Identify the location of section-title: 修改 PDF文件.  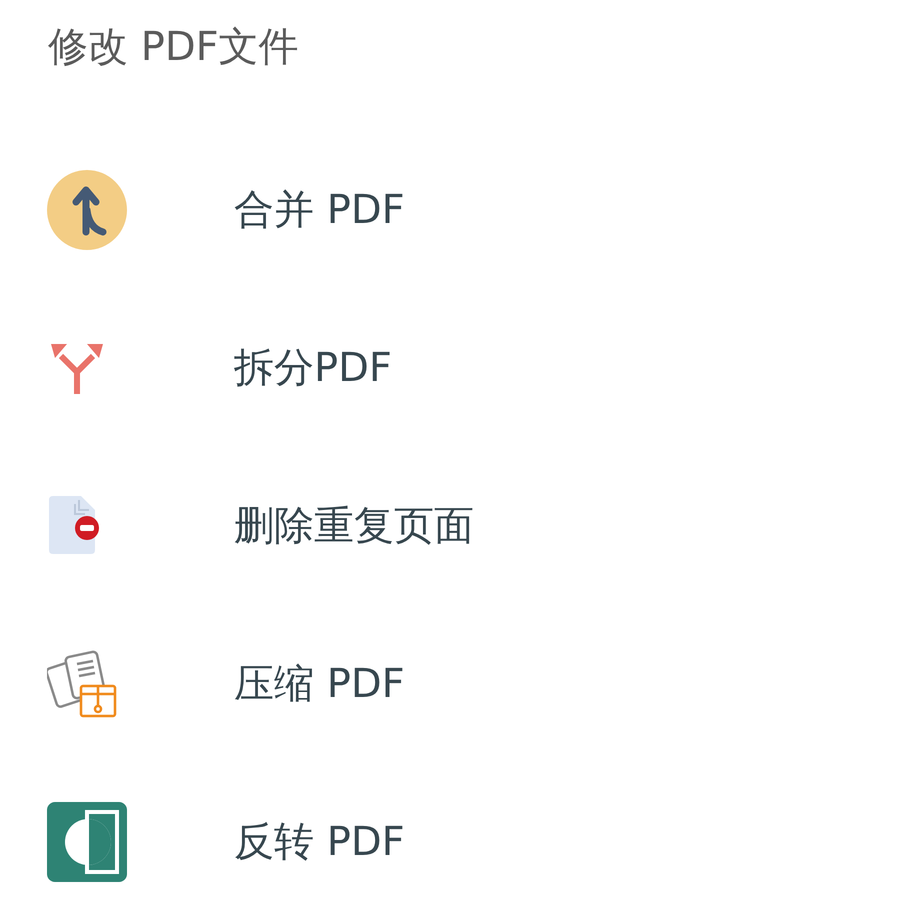
(173, 45).